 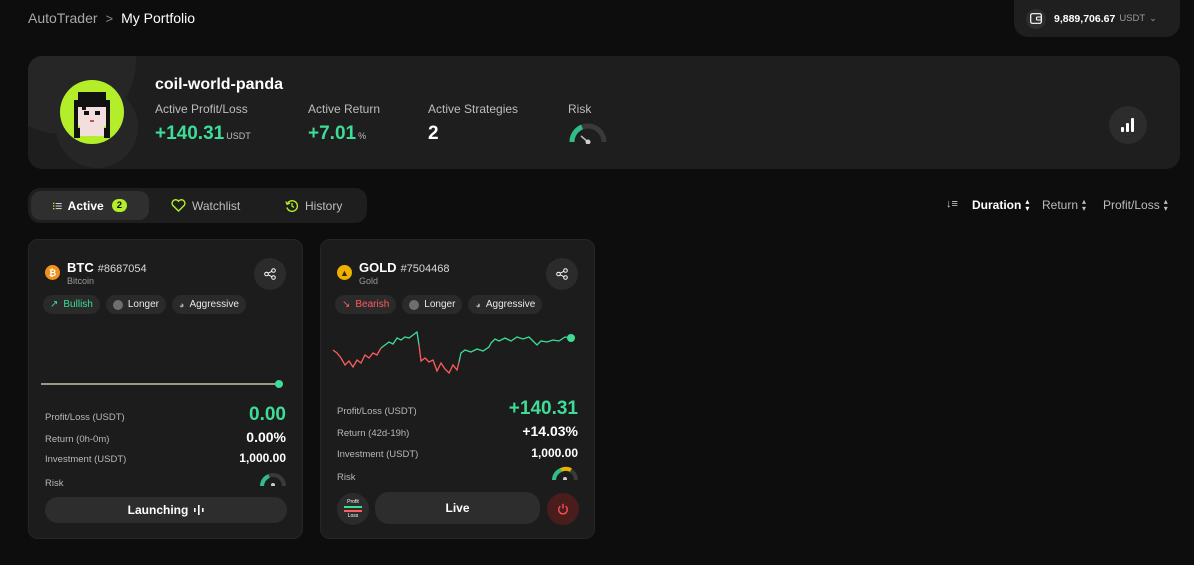 What do you see at coordinates (997, 205) in the screenshot?
I see `sort-label: Duration` at bounding box center [997, 205].